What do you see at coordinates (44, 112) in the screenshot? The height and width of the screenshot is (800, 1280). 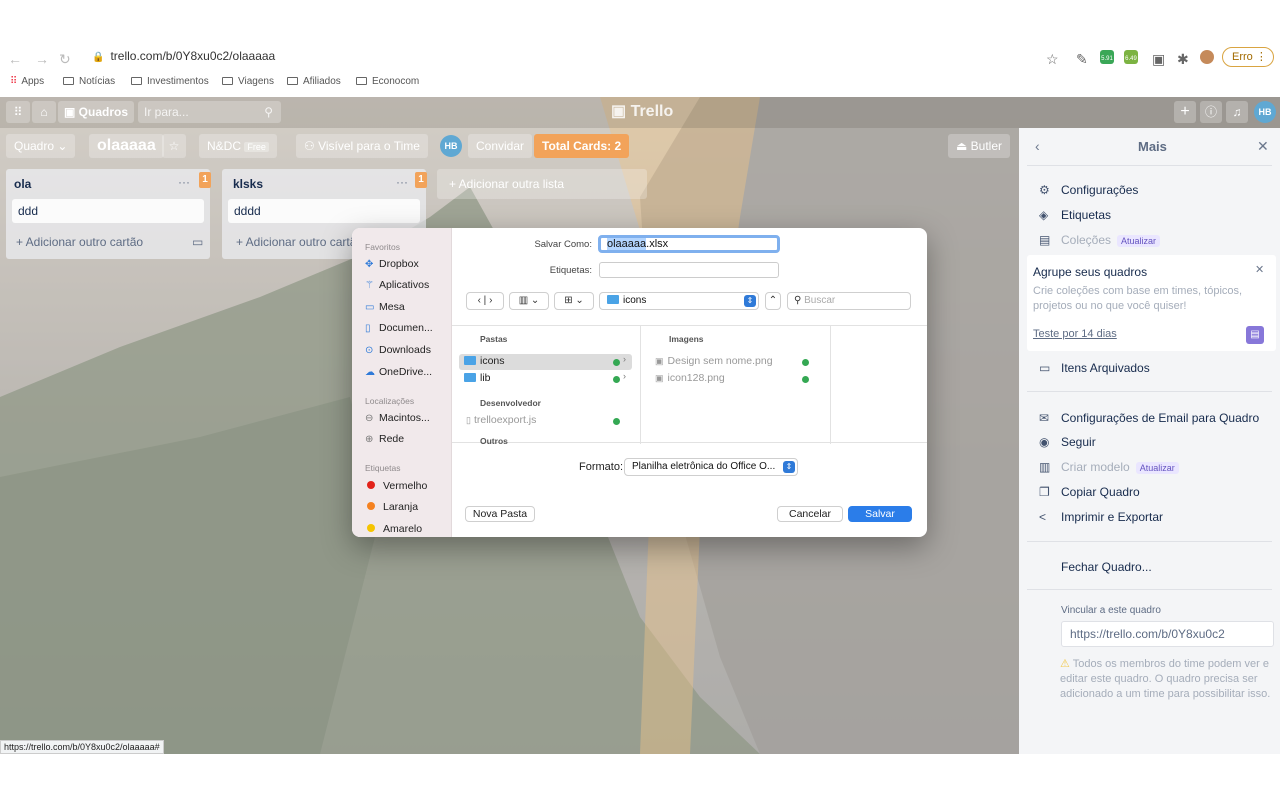 I see `home-icon: ⌂` at bounding box center [44, 112].